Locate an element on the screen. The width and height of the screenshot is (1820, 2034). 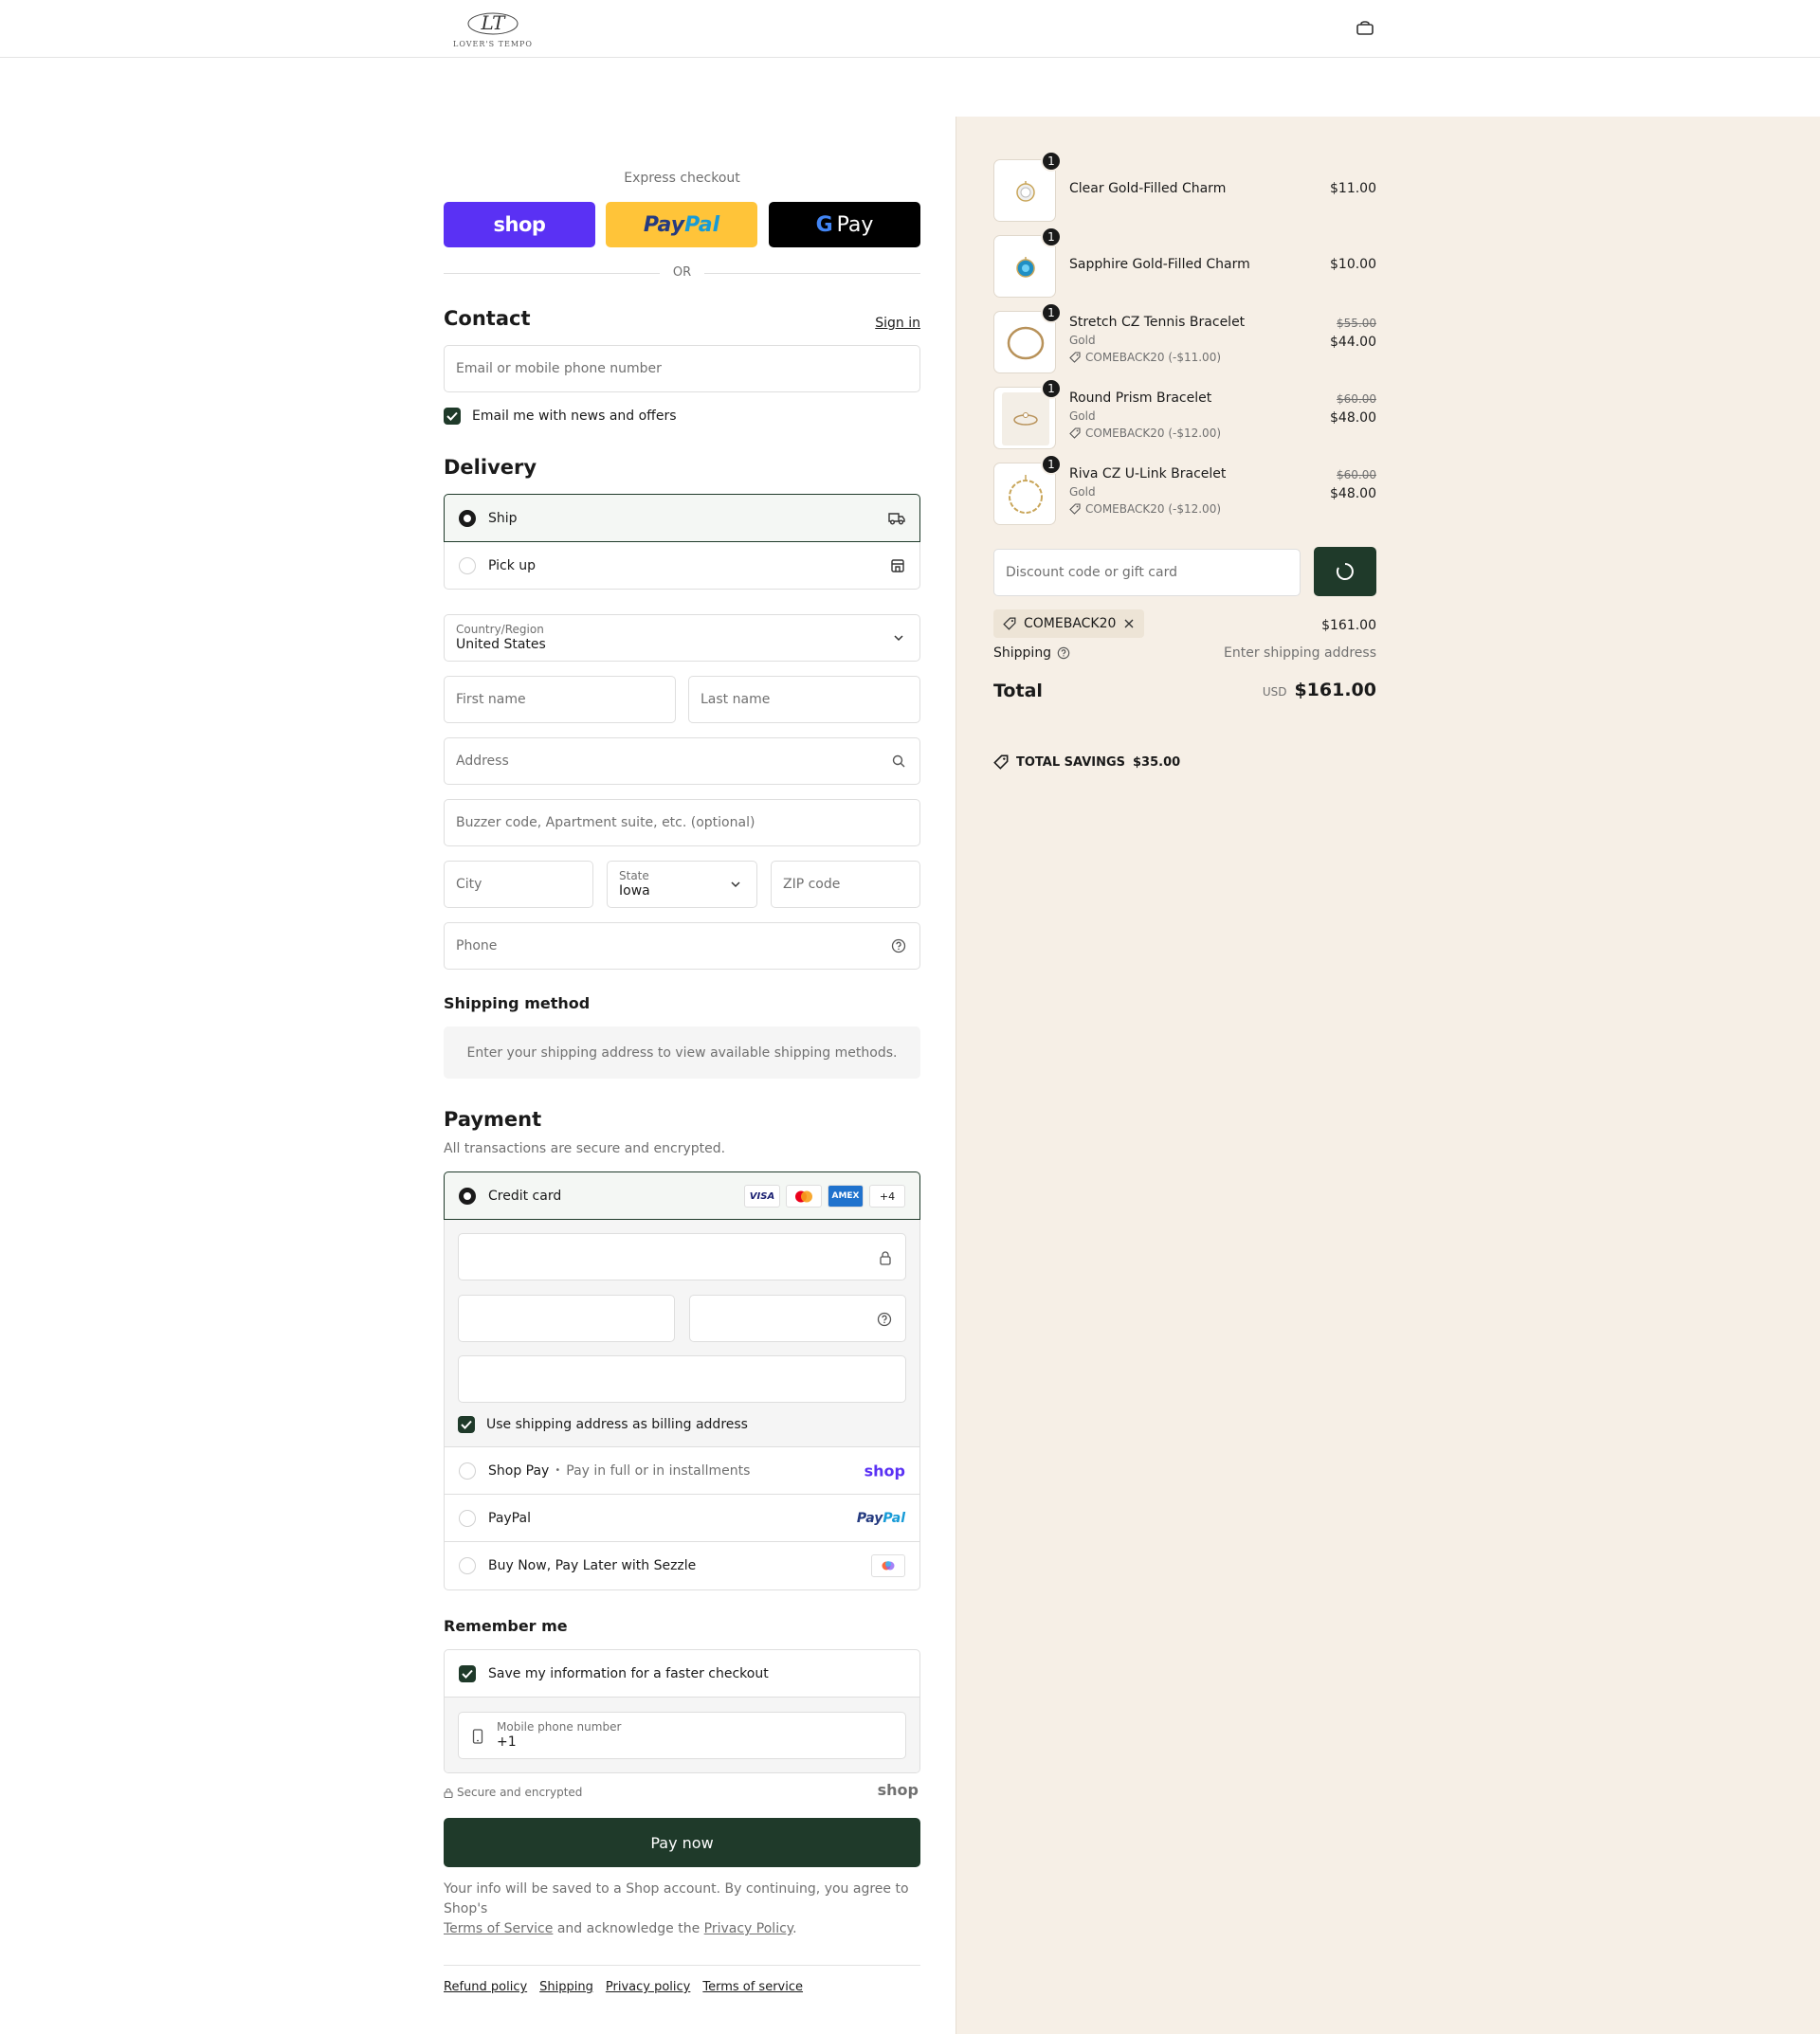
close-icon is located at coordinates (1129, 623).